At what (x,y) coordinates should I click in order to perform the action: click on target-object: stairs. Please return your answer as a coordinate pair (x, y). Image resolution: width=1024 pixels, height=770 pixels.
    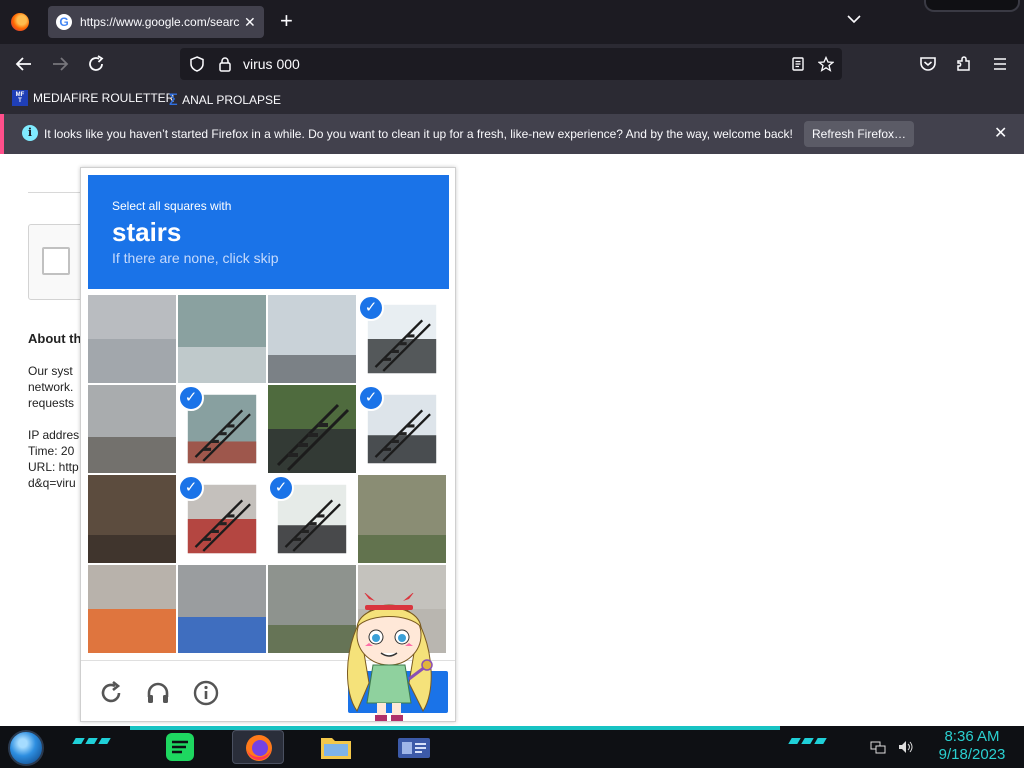
    Looking at the image, I should click on (147, 232).